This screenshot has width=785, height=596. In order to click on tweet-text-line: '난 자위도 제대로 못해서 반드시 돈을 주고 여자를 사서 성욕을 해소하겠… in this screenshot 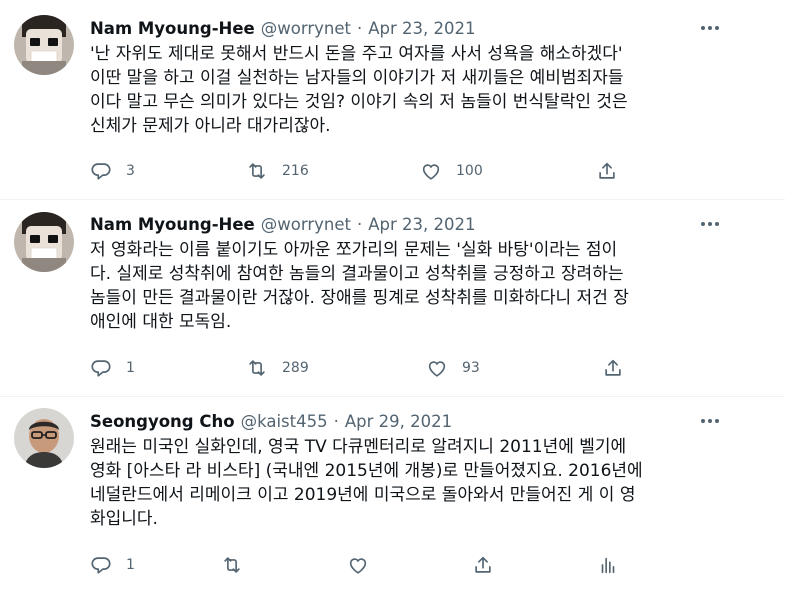, I will do `click(356, 54)`.